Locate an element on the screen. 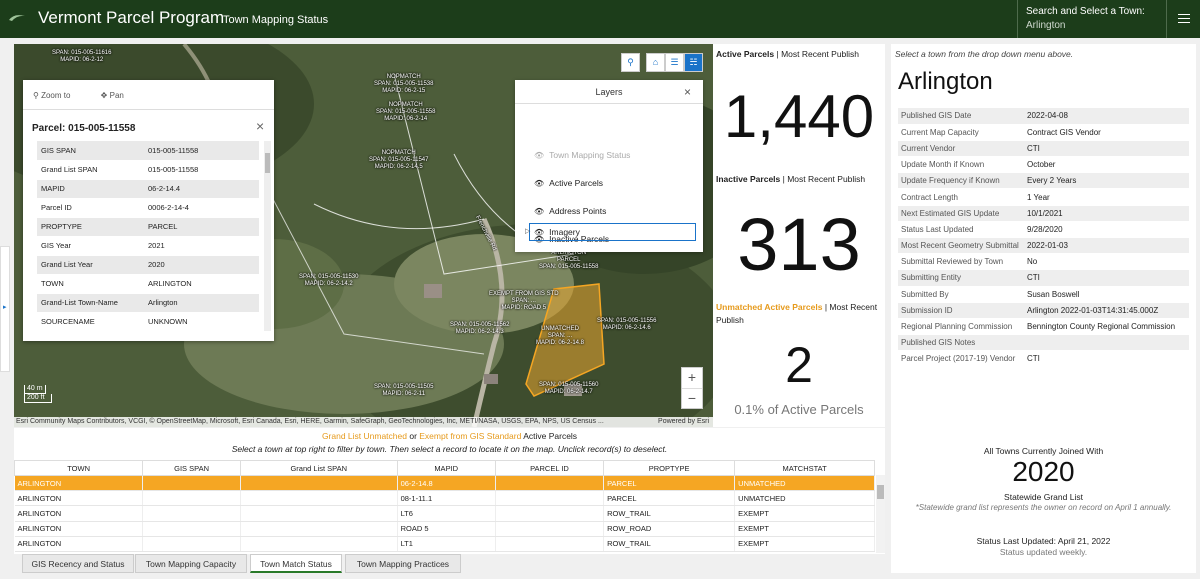 The width and height of the screenshot is (1200, 579). column-header: PARCEL ID is located at coordinates (549, 468).